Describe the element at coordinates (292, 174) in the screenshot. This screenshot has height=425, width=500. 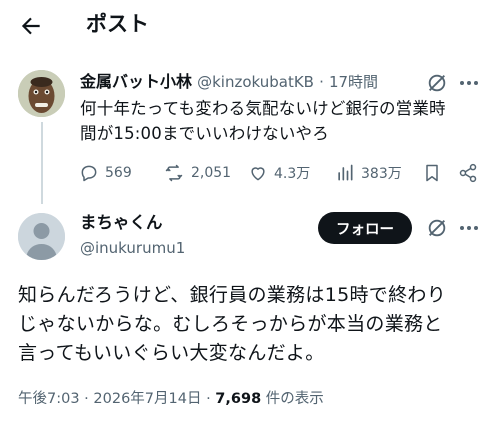
I see `like-count: 4.3万` at that location.